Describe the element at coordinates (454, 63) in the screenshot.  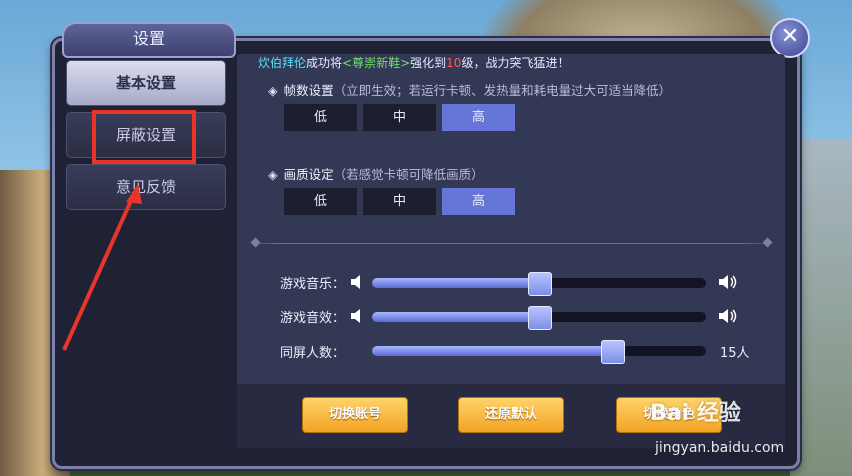
I see `ticker-level: 10` at that location.